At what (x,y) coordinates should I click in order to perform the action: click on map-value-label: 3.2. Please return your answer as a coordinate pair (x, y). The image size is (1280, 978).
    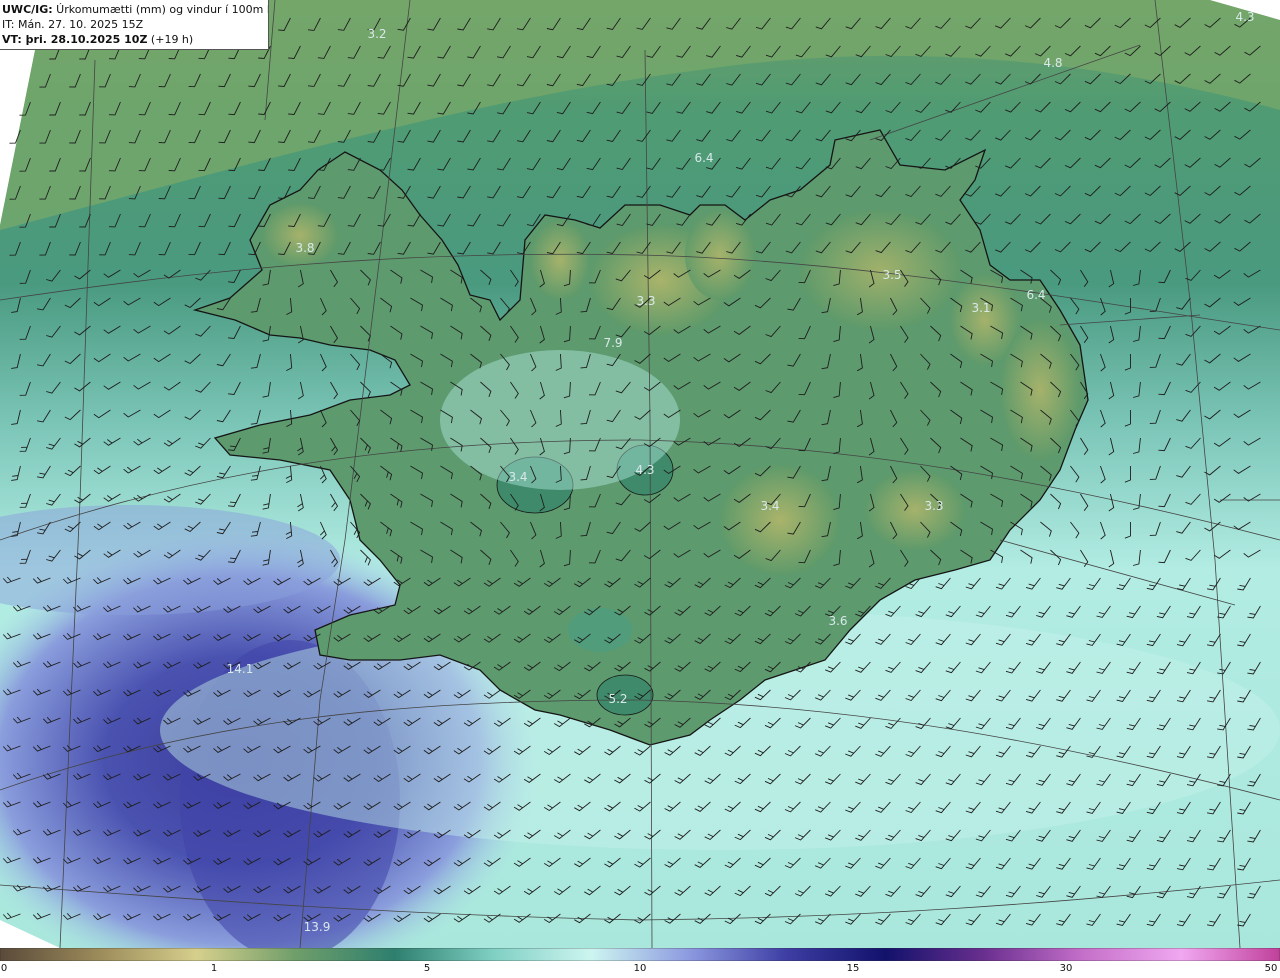
    Looking at the image, I should click on (377, 34).